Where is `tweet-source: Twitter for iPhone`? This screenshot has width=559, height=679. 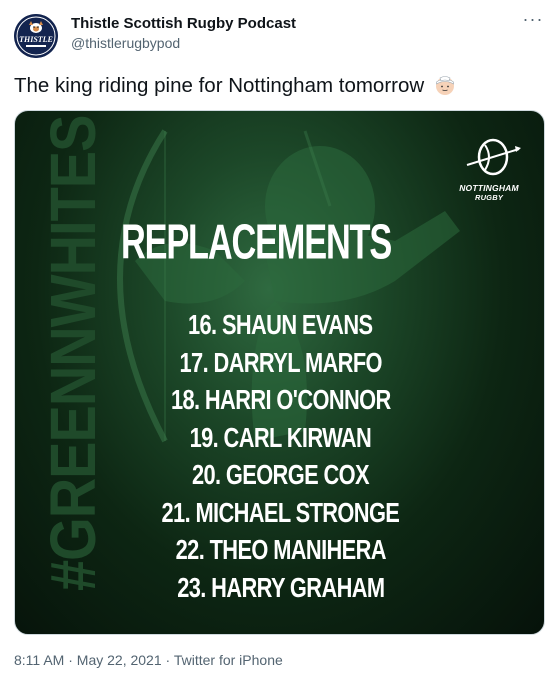
tweet-source: Twitter for iPhone is located at coordinates (228, 660).